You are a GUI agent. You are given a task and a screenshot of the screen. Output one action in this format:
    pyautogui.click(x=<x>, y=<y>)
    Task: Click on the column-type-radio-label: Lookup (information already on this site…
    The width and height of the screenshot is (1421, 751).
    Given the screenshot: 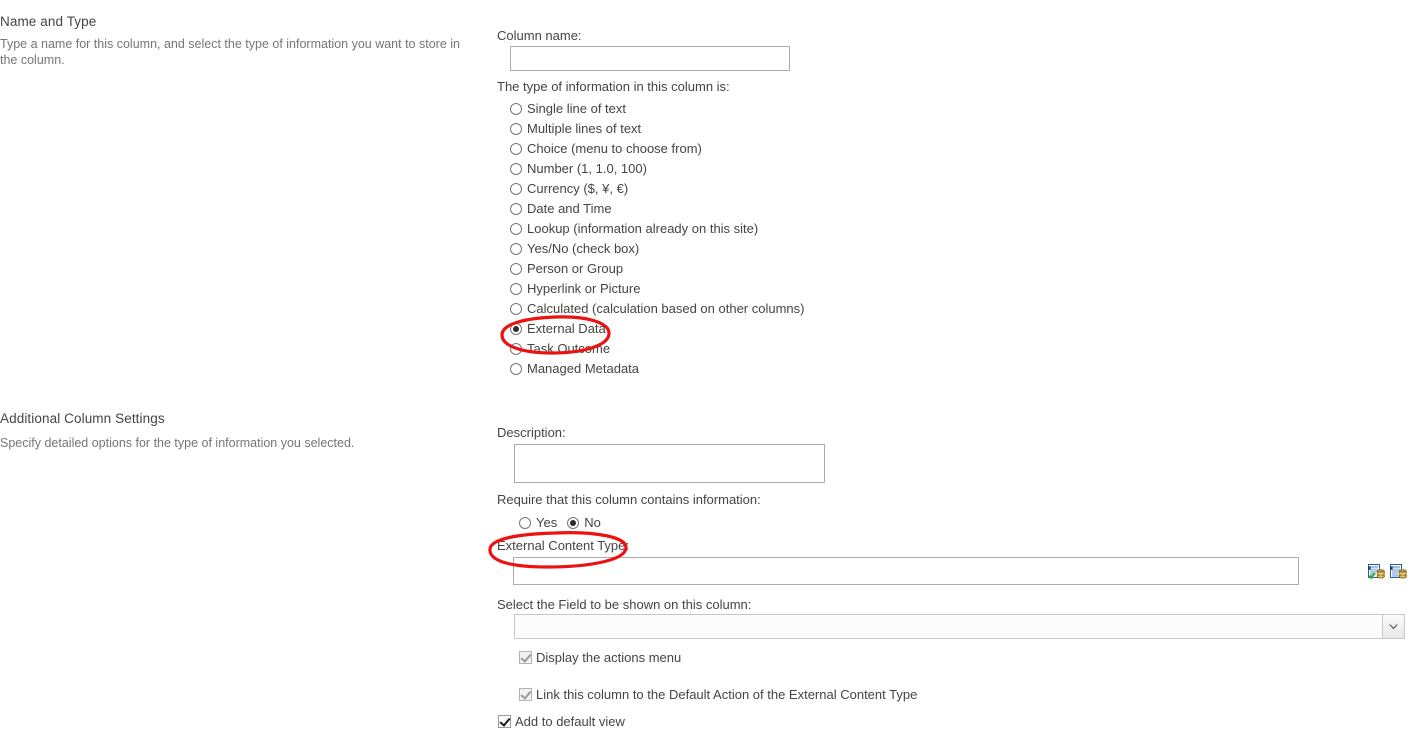 What is the action you would take?
    pyautogui.click(x=643, y=228)
    